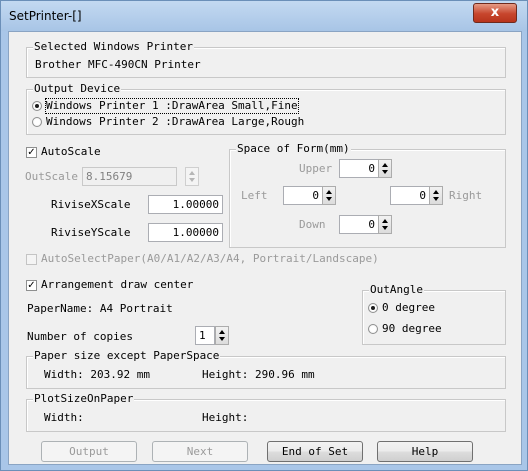  Describe the element at coordinates (466, 195) in the screenshot. I see `right-label: Right` at that location.